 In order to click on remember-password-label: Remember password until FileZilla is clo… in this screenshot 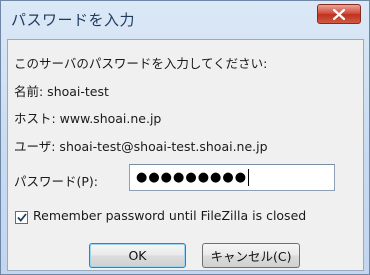, I will do `click(169, 215)`.